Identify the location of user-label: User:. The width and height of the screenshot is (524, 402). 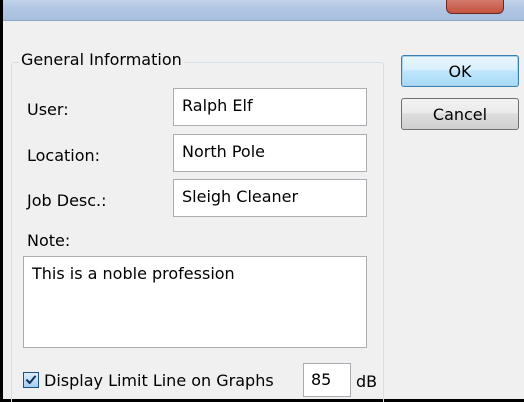
(48, 109).